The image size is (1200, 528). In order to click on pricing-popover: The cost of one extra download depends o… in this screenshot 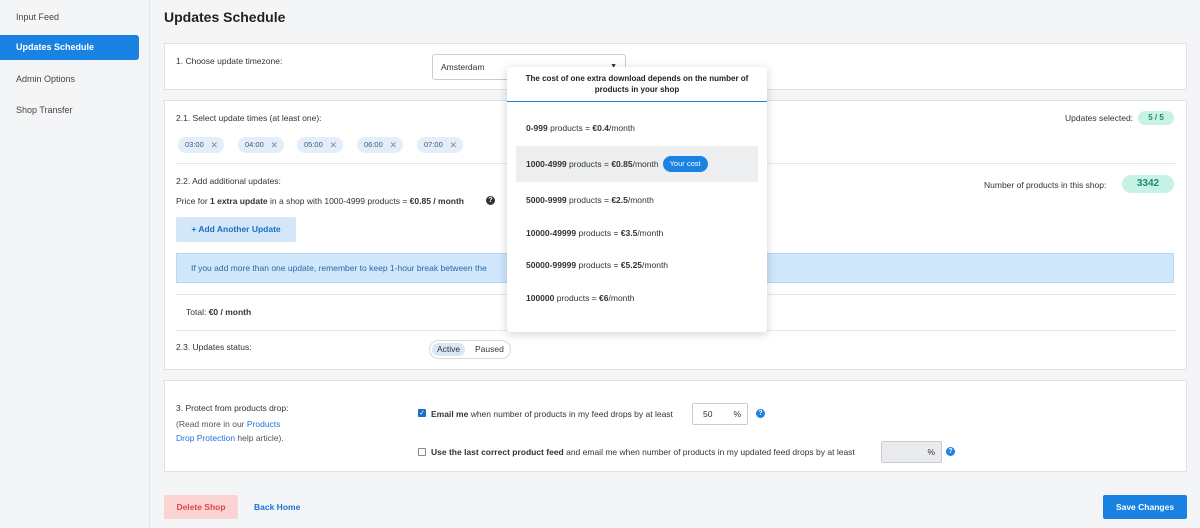, I will do `click(637, 199)`.